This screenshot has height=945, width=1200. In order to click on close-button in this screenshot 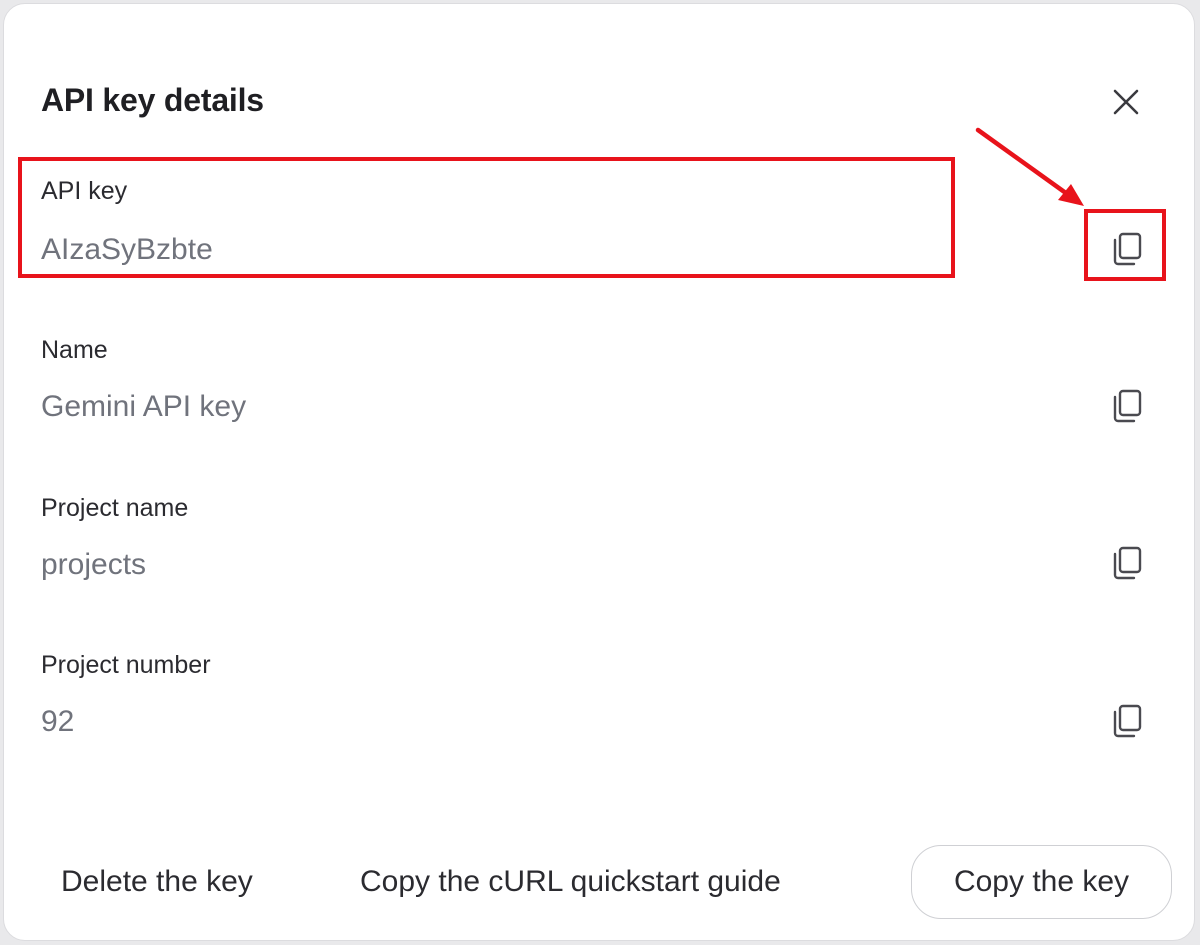, I will do `click(1126, 102)`.